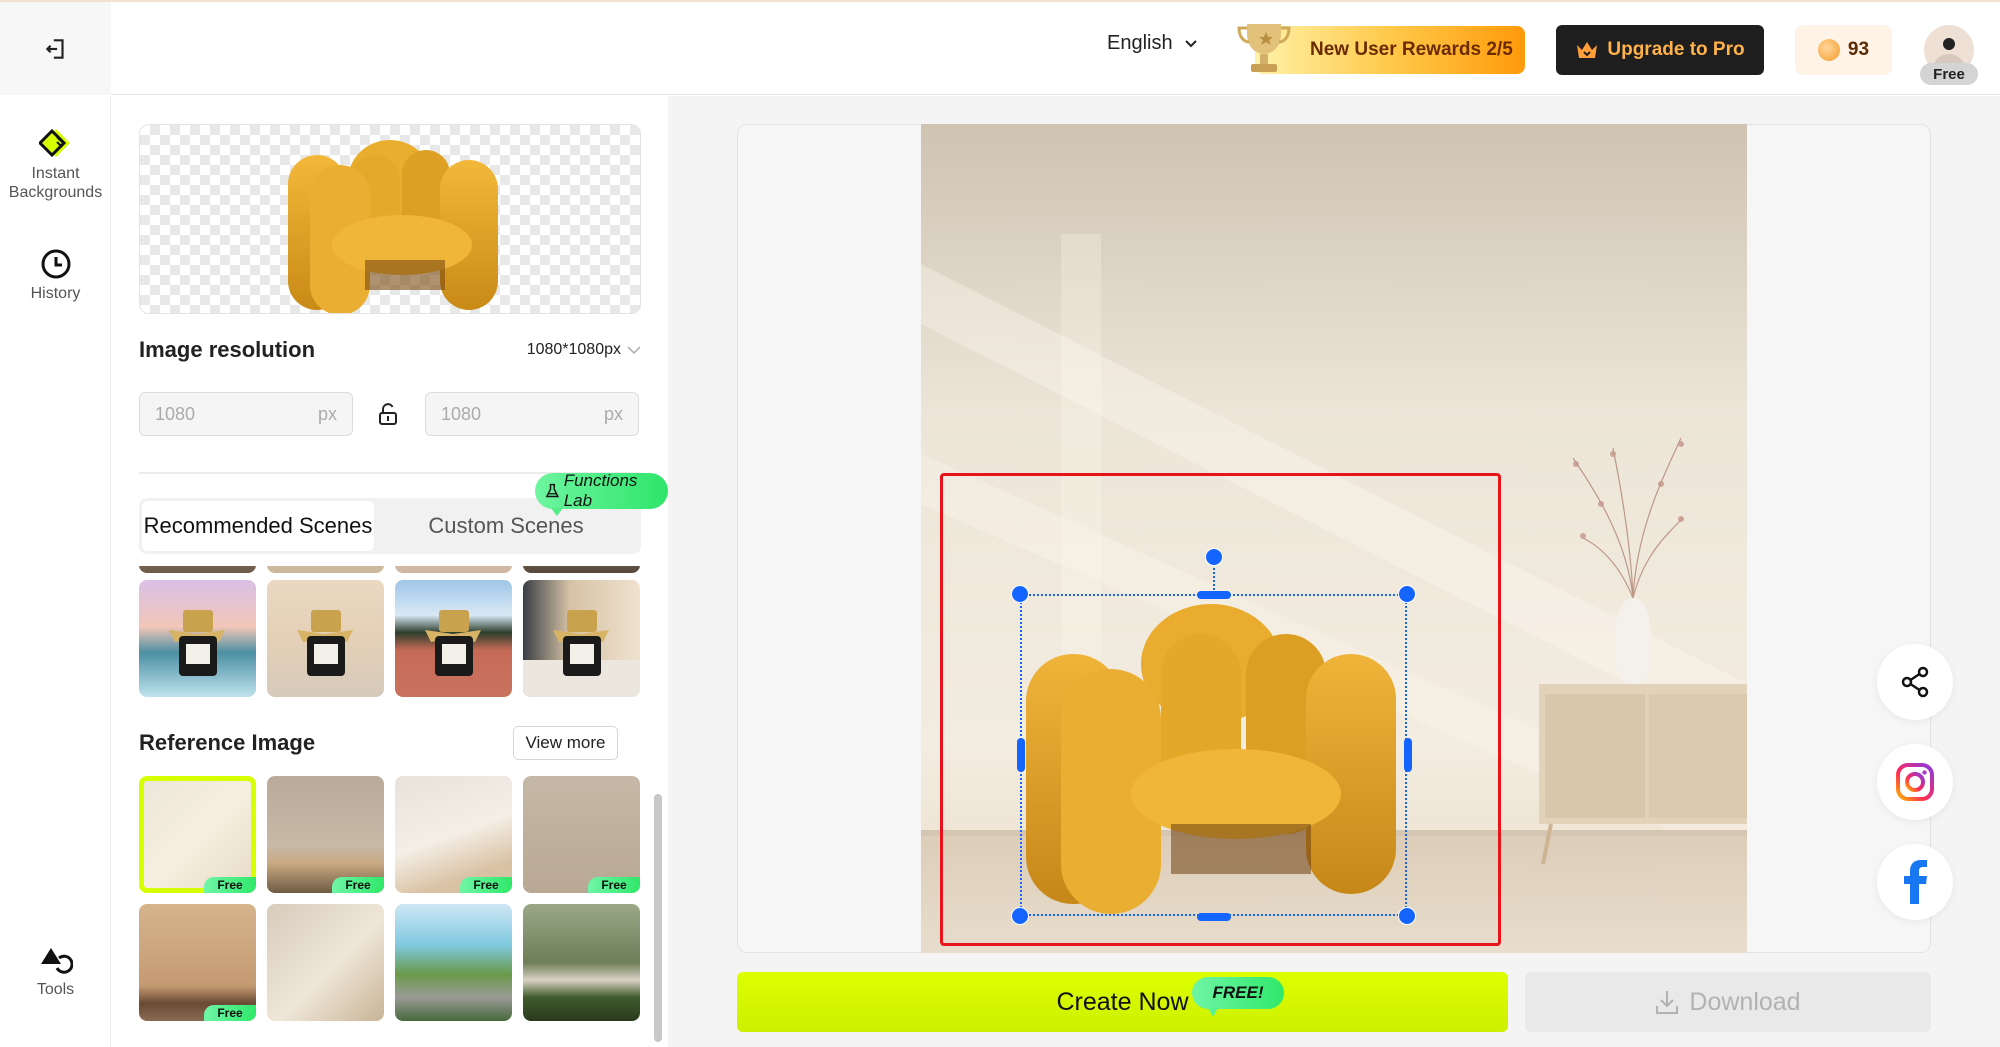 This screenshot has height=1047, width=2000. I want to click on exit-button, so click(55, 48).